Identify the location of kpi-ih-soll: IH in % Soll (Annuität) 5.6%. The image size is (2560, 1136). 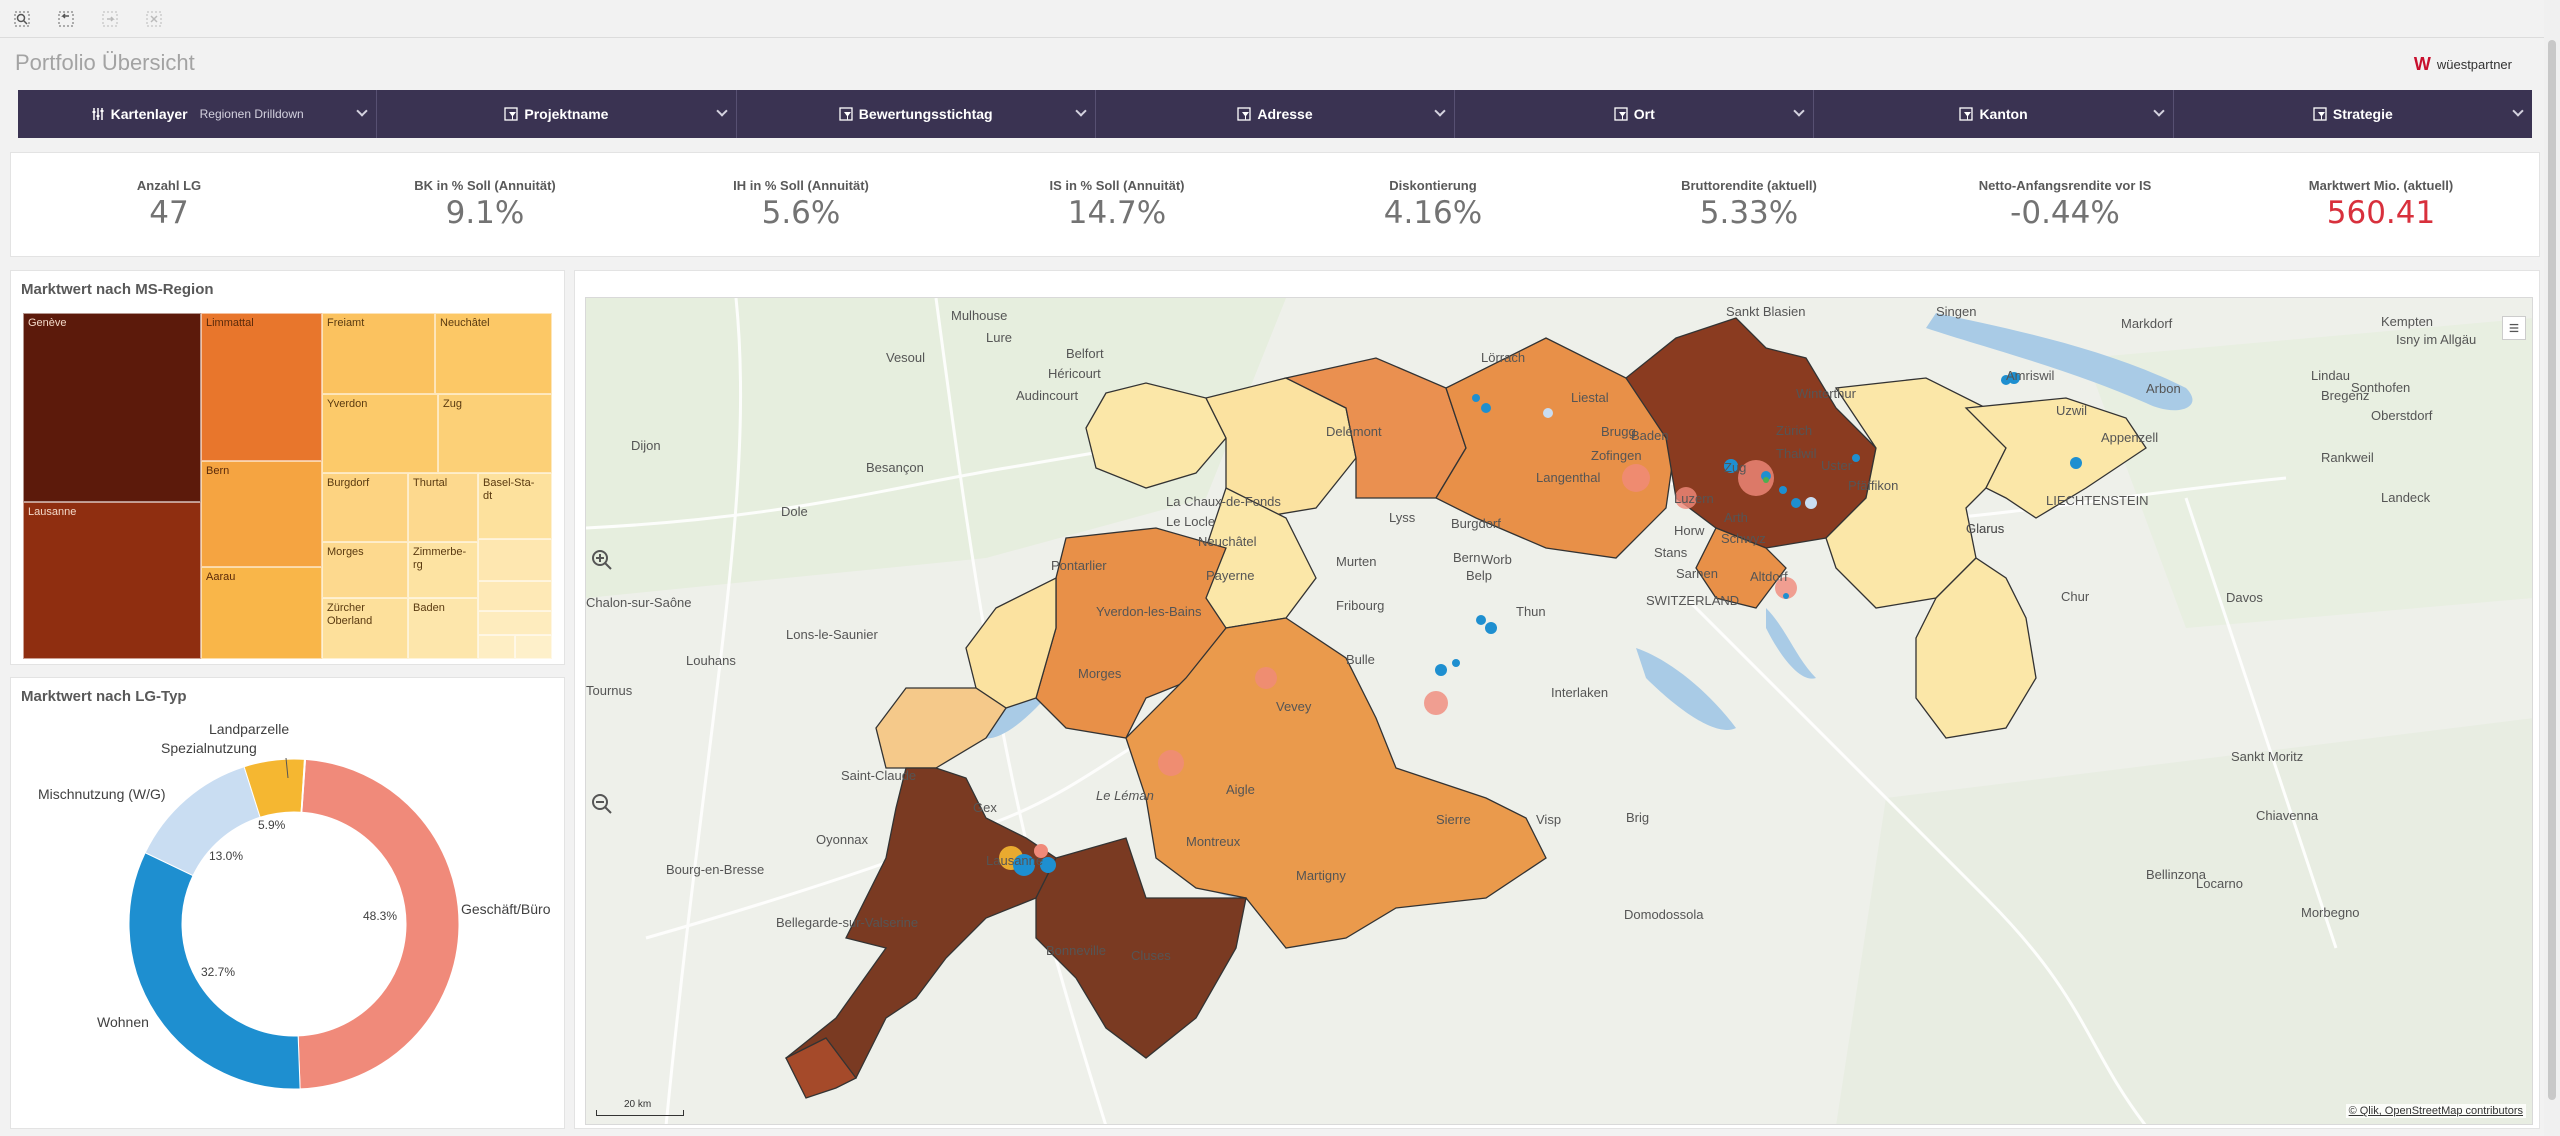
(801, 204).